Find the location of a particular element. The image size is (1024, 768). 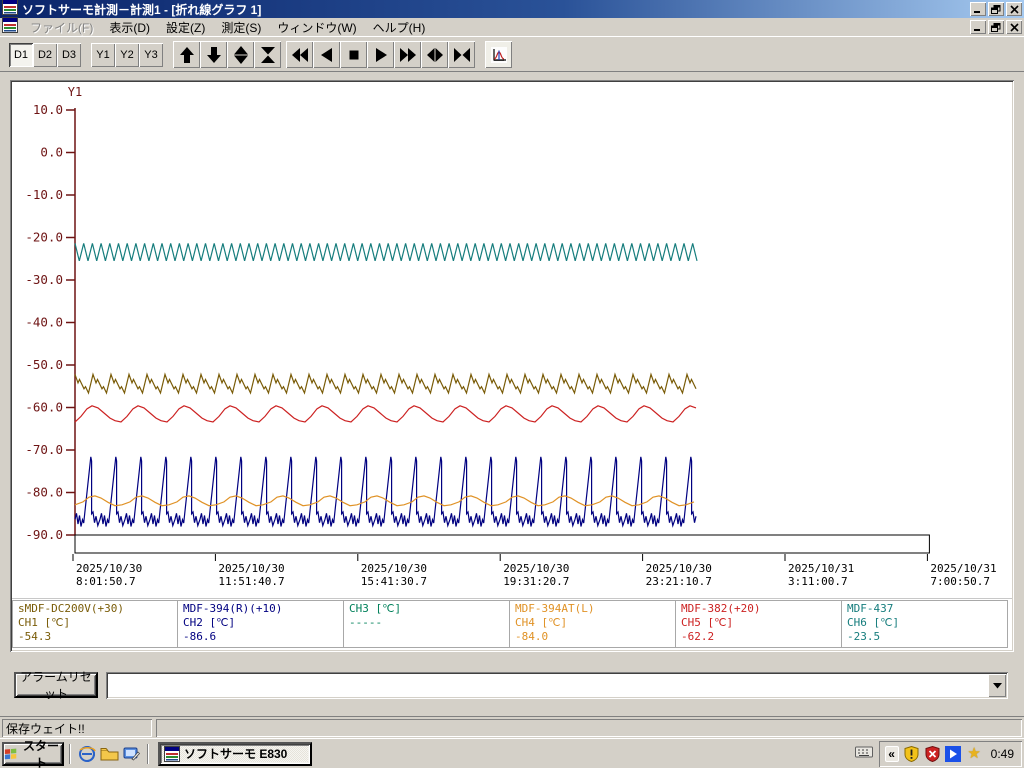

close-button is located at coordinates (1014, 9).